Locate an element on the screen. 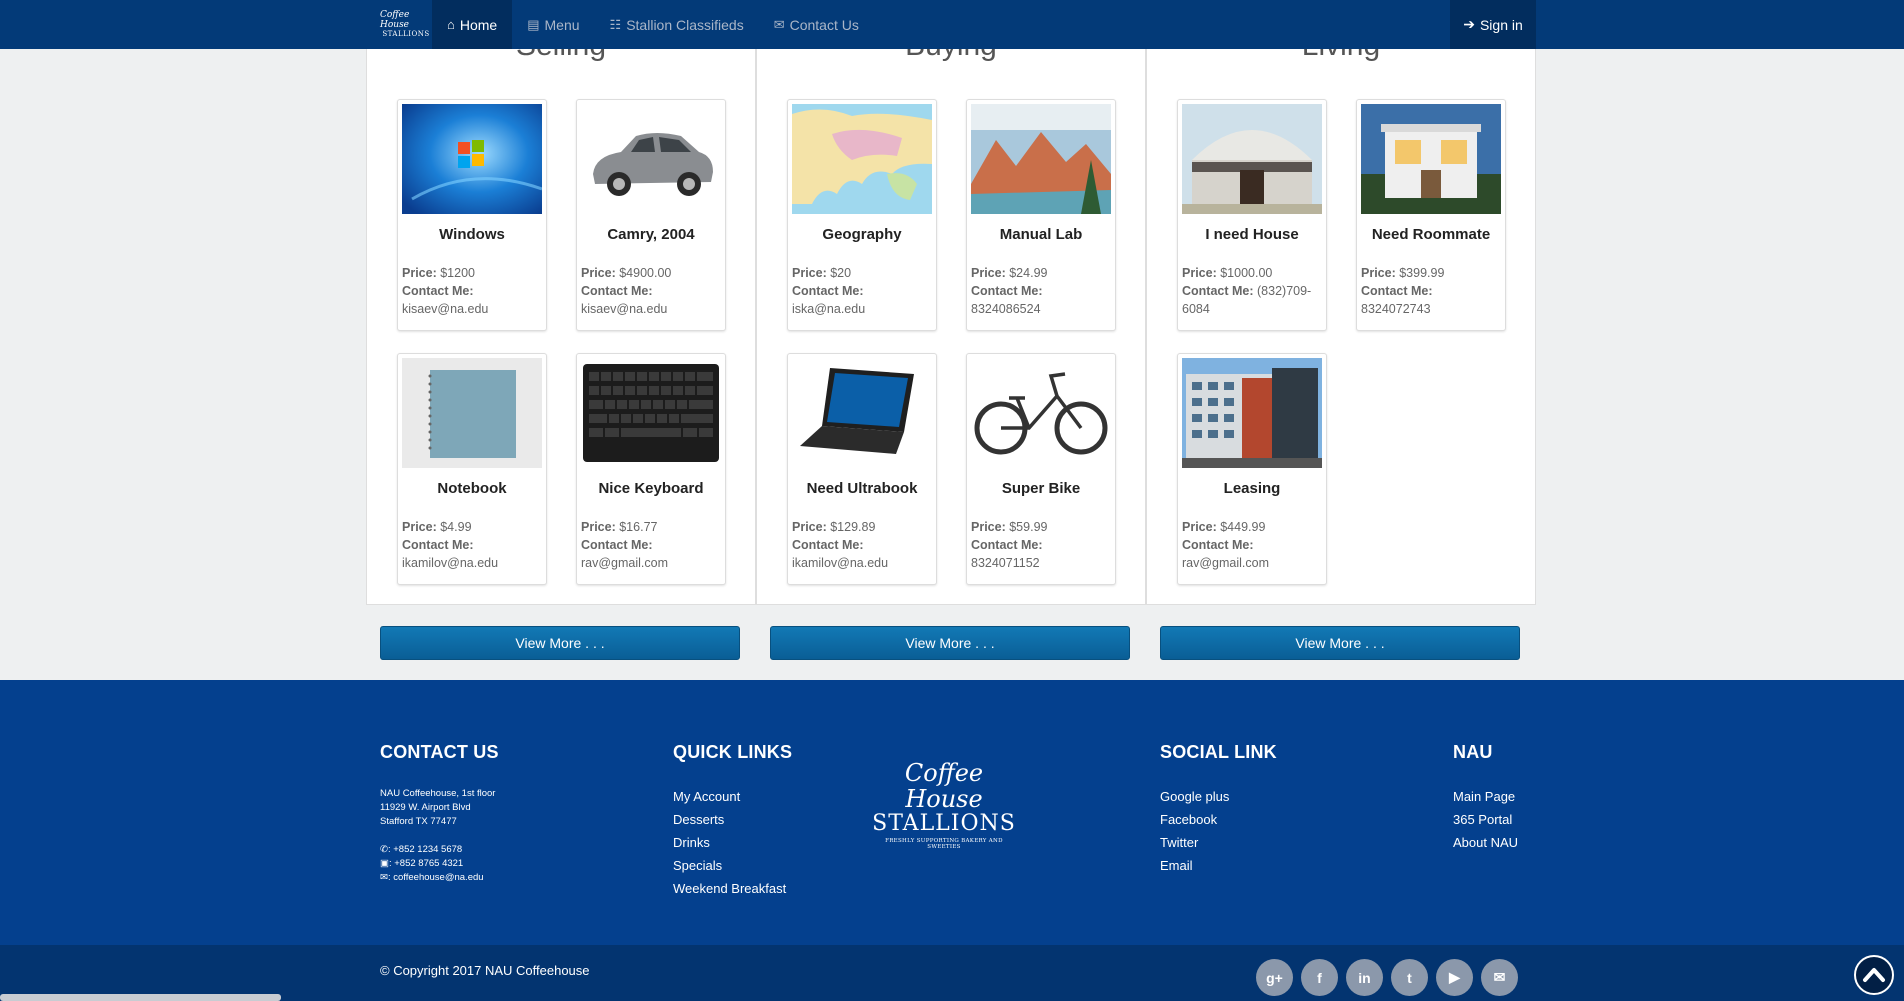 The image size is (1904, 1001). fax-number: : +852 8765 4321 is located at coordinates (426, 863).